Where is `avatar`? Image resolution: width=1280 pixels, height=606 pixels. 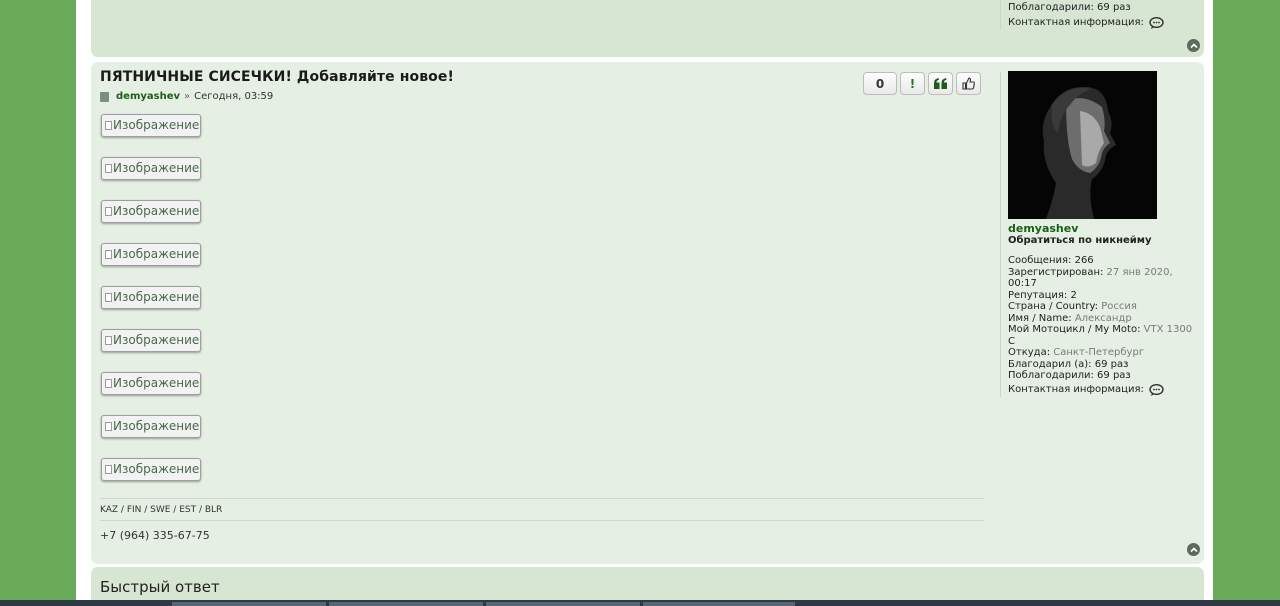
avatar is located at coordinates (1082, 145).